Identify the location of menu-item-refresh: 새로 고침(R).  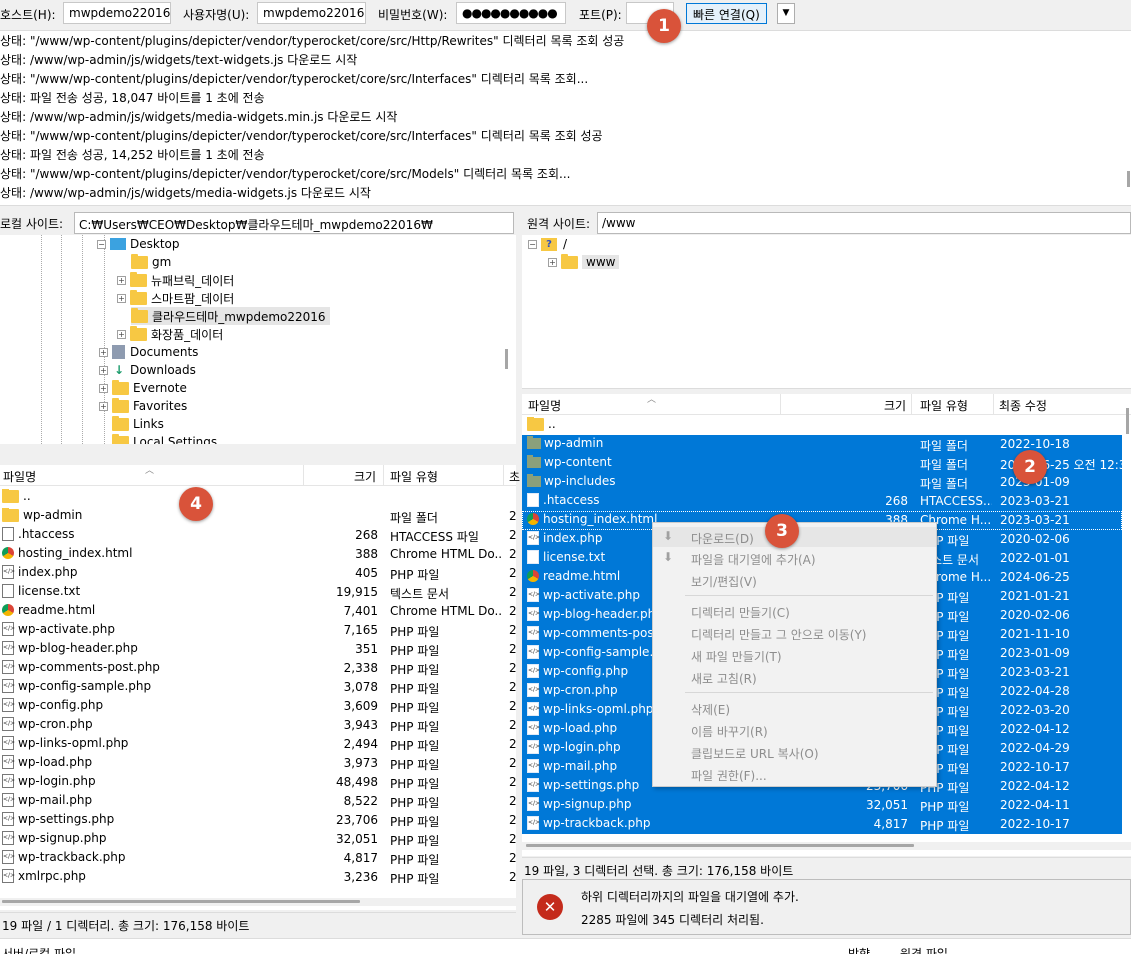
(794, 677).